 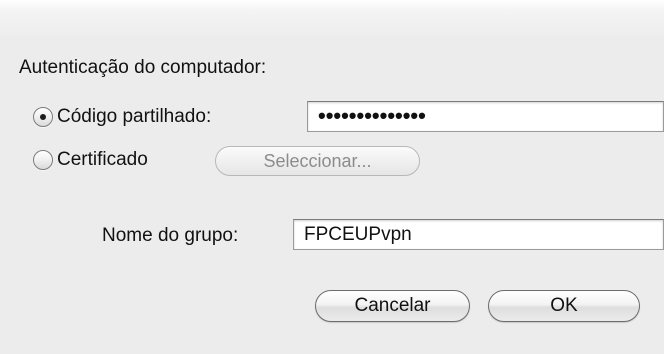 I want to click on certificate-radio, so click(x=43, y=160).